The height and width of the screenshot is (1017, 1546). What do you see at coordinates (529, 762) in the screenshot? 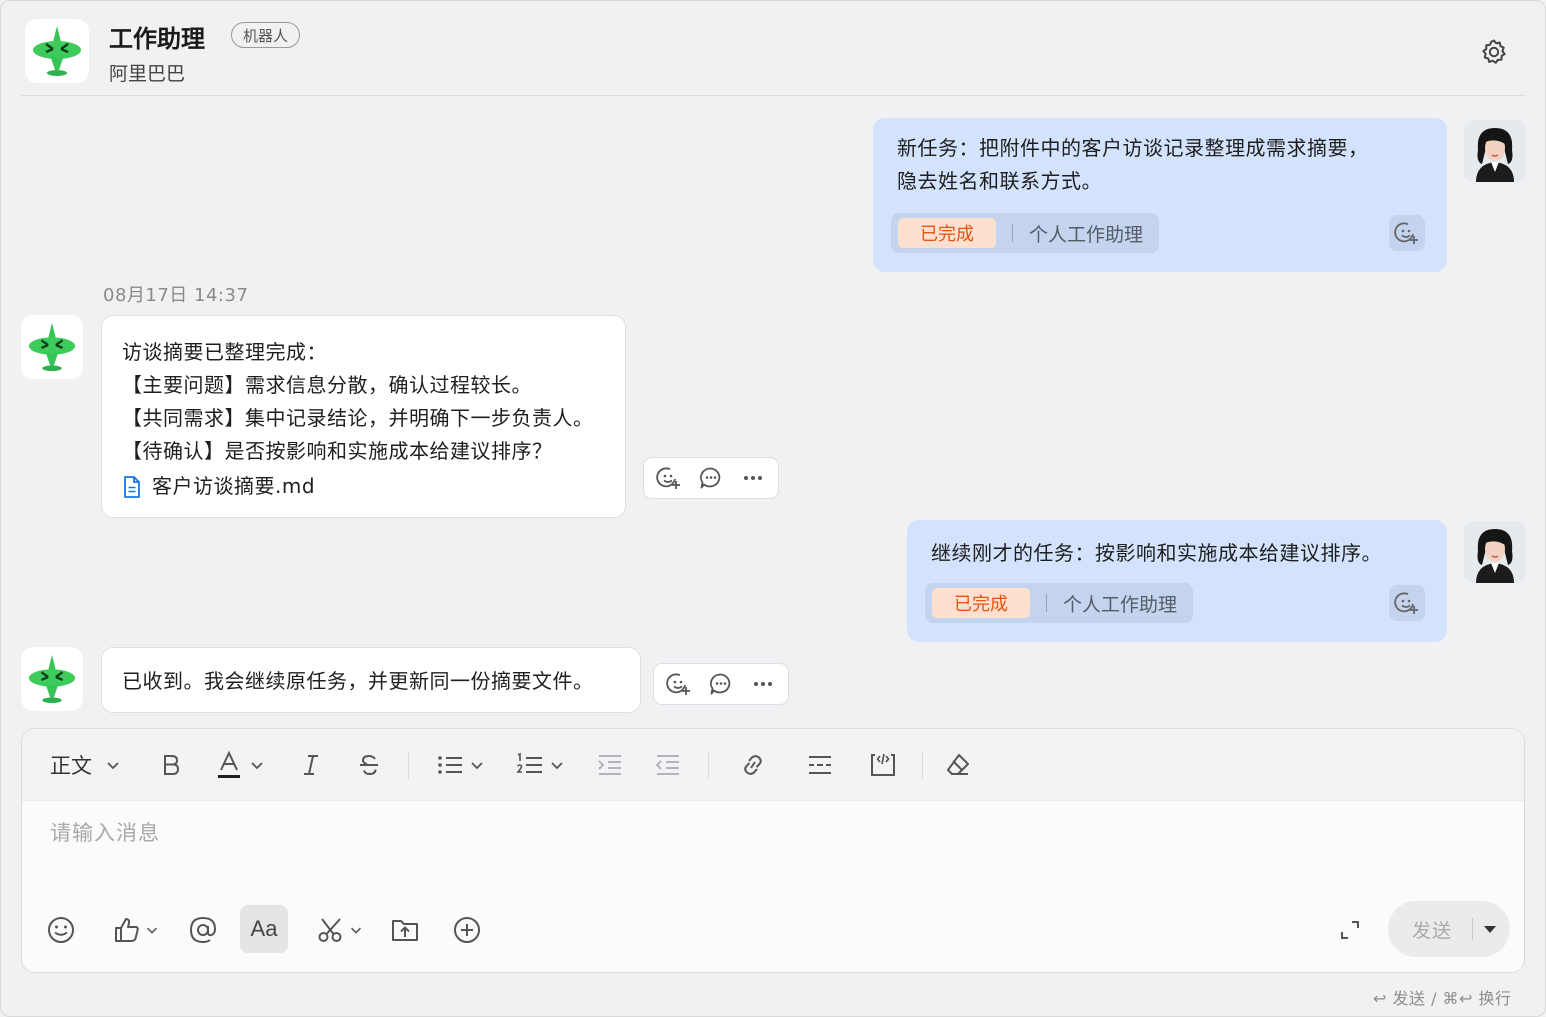
I see `numbered-list-icon` at bounding box center [529, 762].